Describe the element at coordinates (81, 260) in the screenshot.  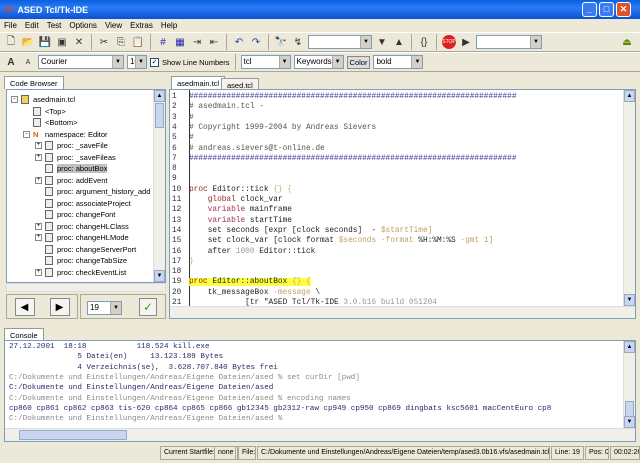
I see `tree-item: proc: changeTabSize` at that location.